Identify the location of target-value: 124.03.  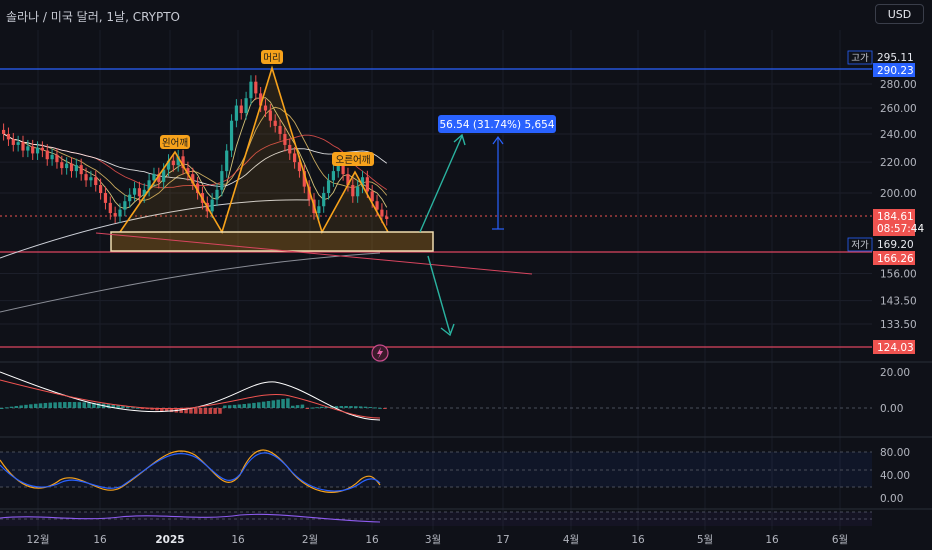
(895, 348).